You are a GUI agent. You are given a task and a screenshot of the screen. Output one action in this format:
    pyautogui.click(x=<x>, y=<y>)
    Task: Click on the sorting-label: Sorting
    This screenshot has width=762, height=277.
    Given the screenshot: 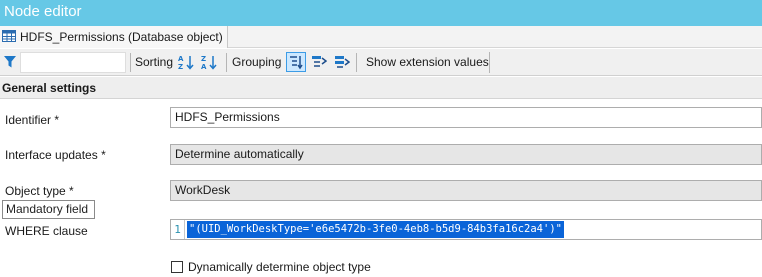 What is the action you would take?
    pyautogui.click(x=154, y=62)
    